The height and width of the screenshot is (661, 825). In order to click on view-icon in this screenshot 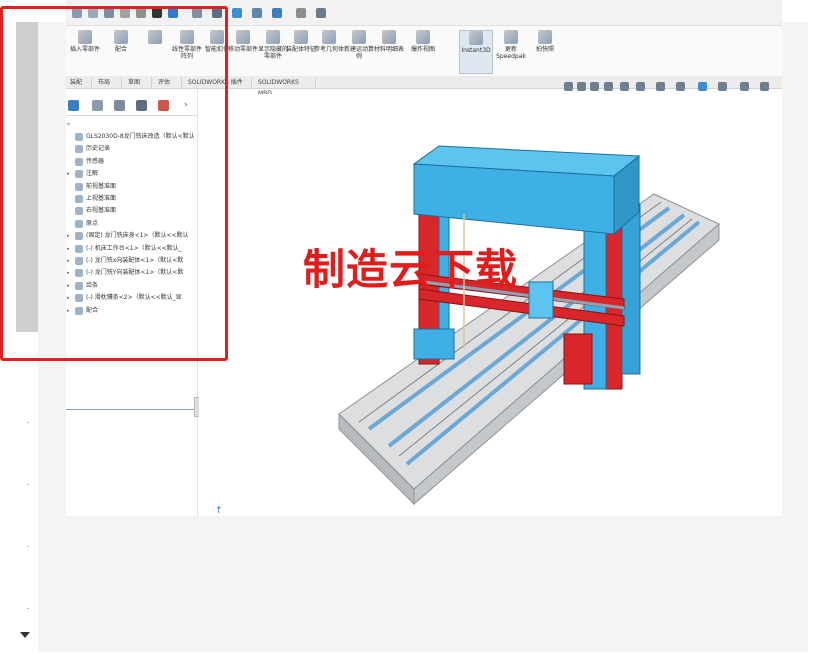, I will do `click(237, 13)`.